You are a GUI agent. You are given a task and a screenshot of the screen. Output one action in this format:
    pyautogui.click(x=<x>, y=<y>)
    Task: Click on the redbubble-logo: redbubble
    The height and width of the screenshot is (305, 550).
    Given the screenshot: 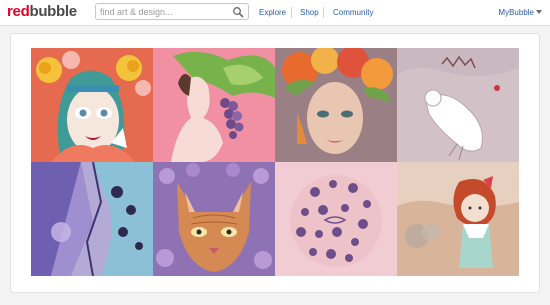 What is the action you would take?
    pyautogui.click(x=42, y=12)
    